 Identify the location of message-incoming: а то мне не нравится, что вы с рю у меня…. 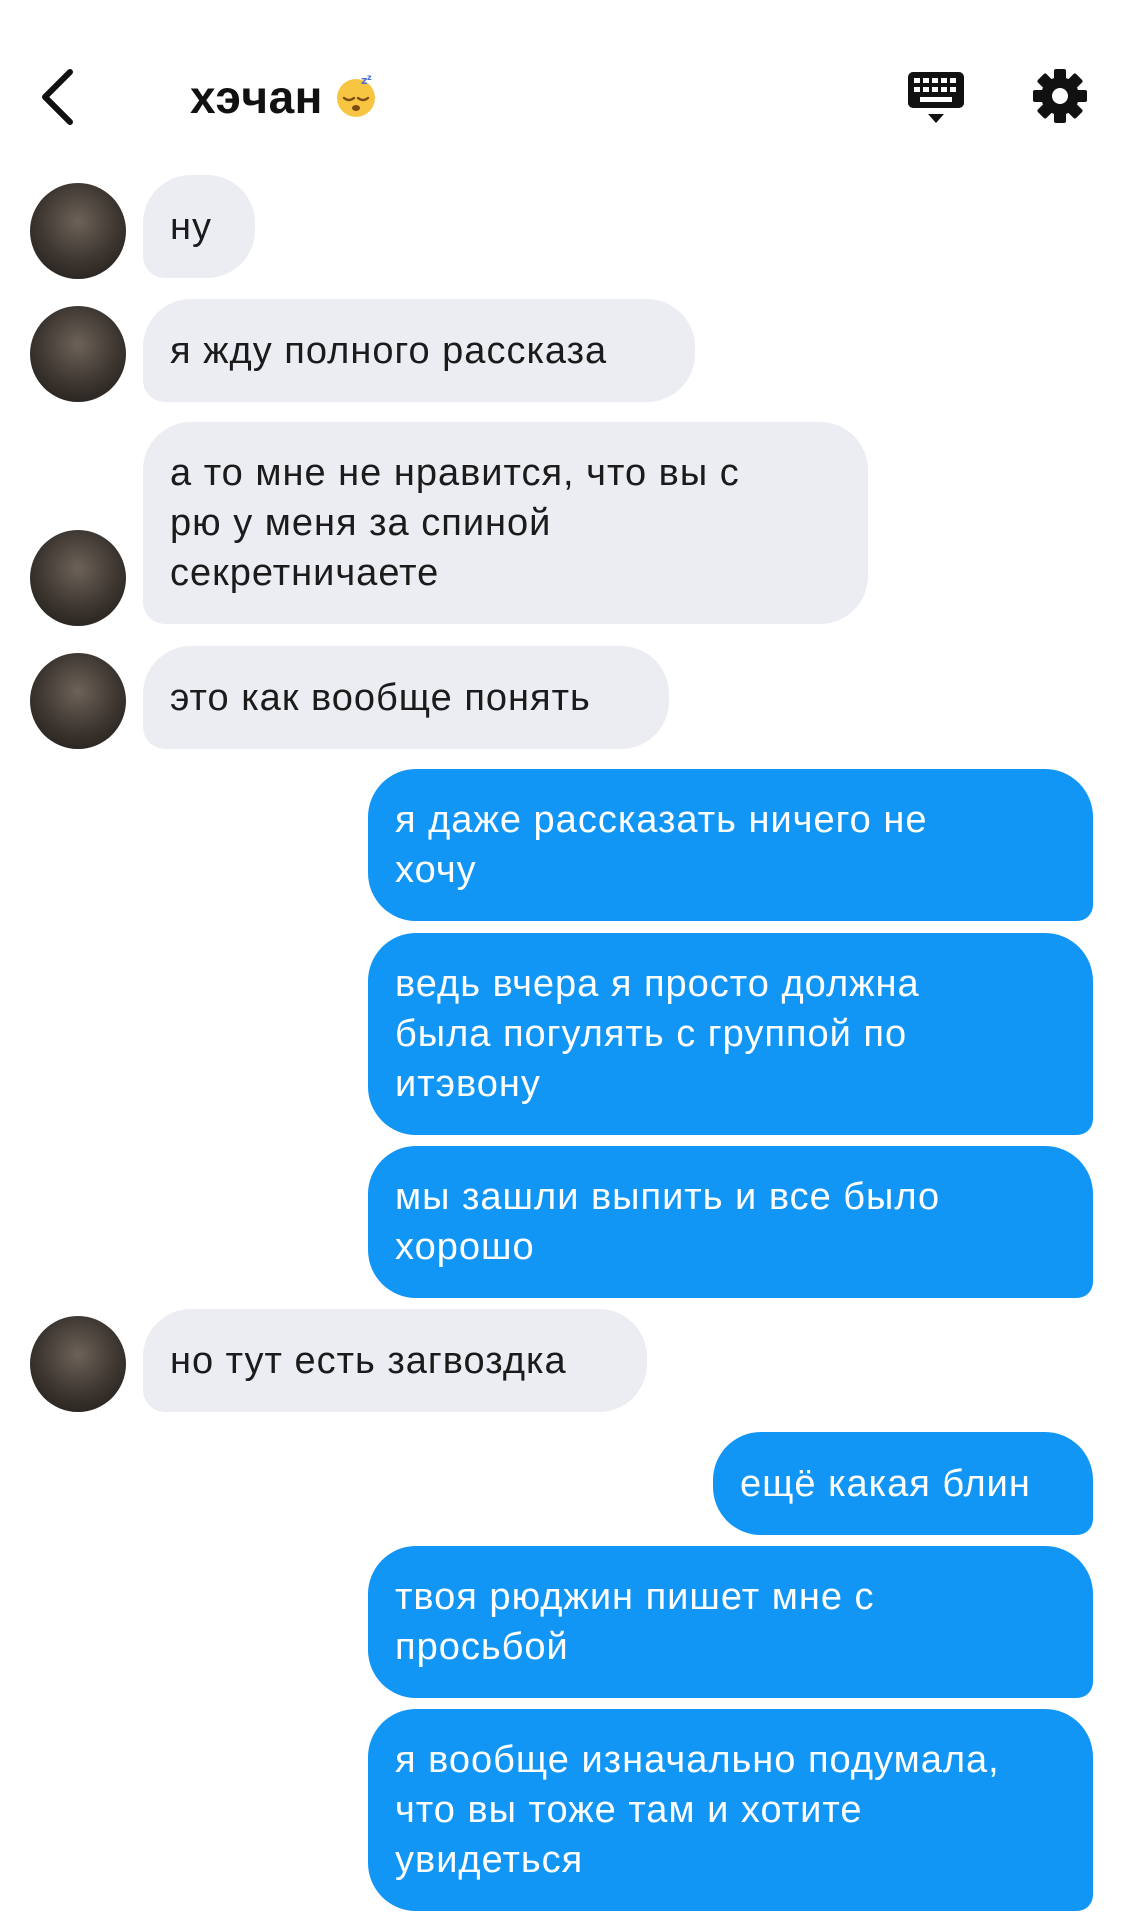
(505, 523).